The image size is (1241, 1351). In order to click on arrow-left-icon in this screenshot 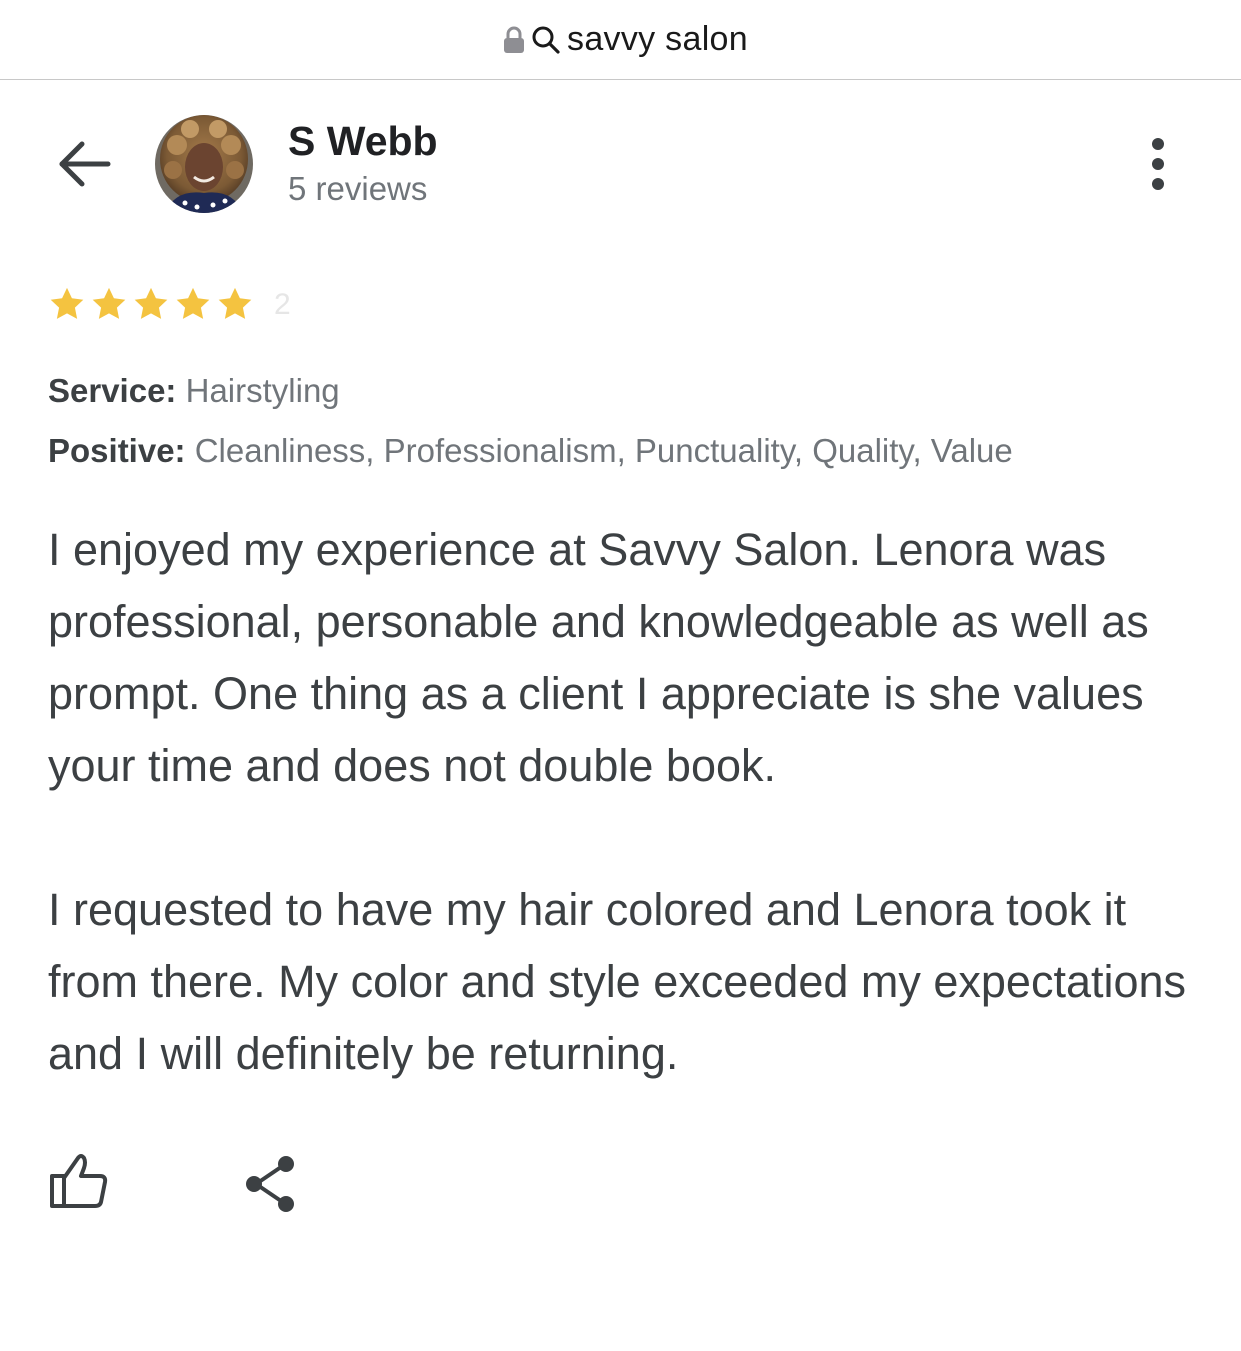, I will do `click(85, 164)`.